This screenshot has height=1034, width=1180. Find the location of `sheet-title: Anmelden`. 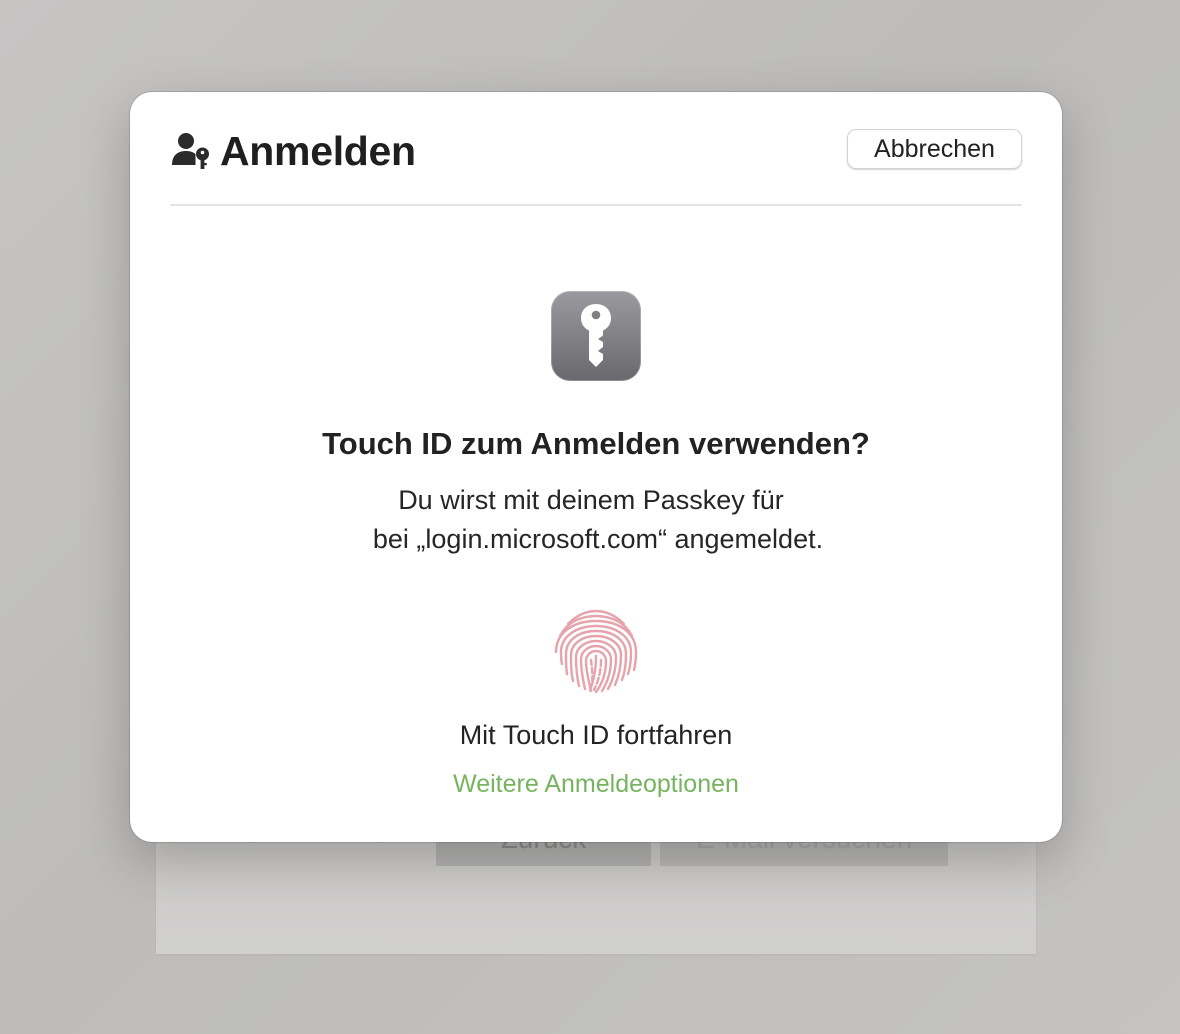

sheet-title: Anmelden is located at coordinates (318, 151).